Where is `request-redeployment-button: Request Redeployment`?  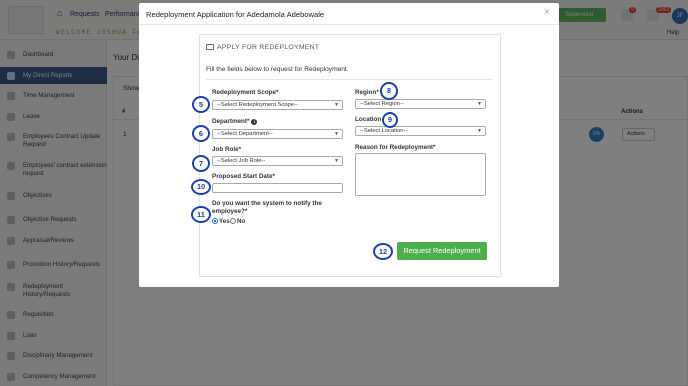
request-redeployment-button: Request Redeployment is located at coordinates (442, 251).